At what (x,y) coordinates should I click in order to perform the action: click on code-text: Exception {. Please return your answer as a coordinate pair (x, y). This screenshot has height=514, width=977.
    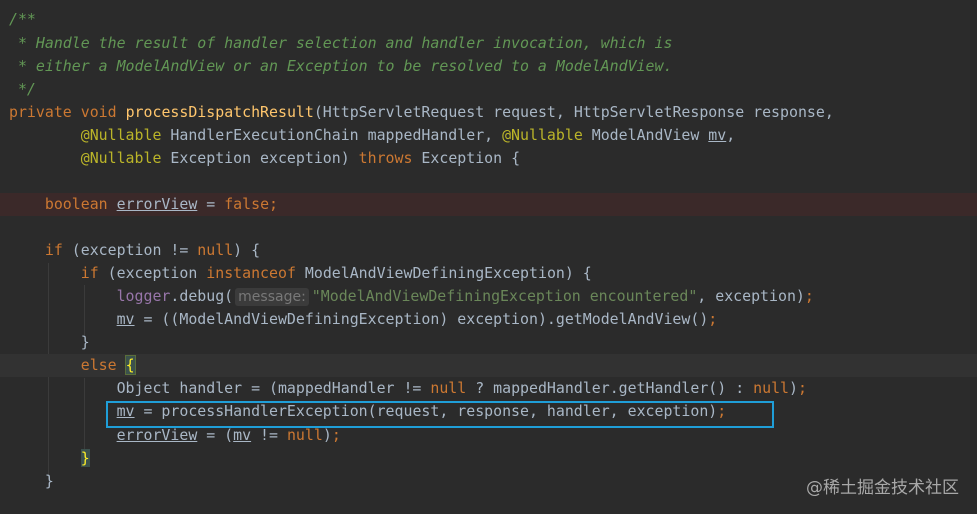
    Looking at the image, I should click on (466, 158).